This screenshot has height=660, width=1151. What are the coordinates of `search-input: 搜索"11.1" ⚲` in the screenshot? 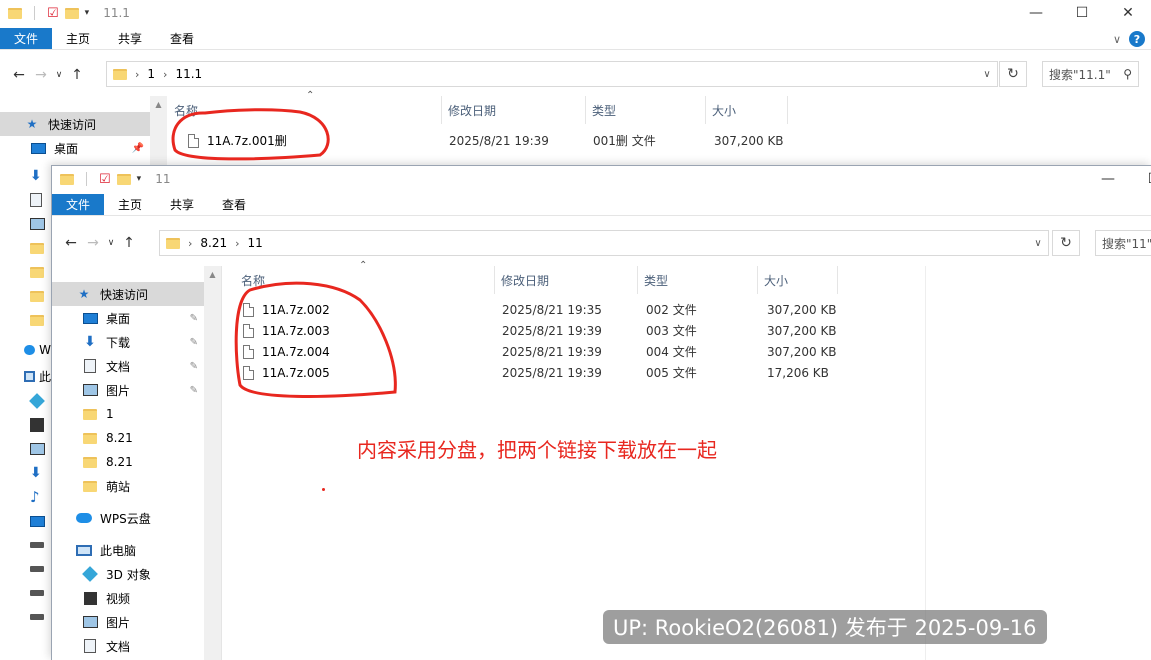 It's located at (1090, 74).